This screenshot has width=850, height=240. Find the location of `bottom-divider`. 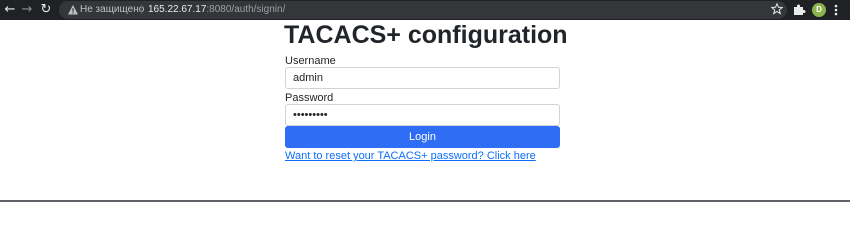

bottom-divider is located at coordinates (425, 201).